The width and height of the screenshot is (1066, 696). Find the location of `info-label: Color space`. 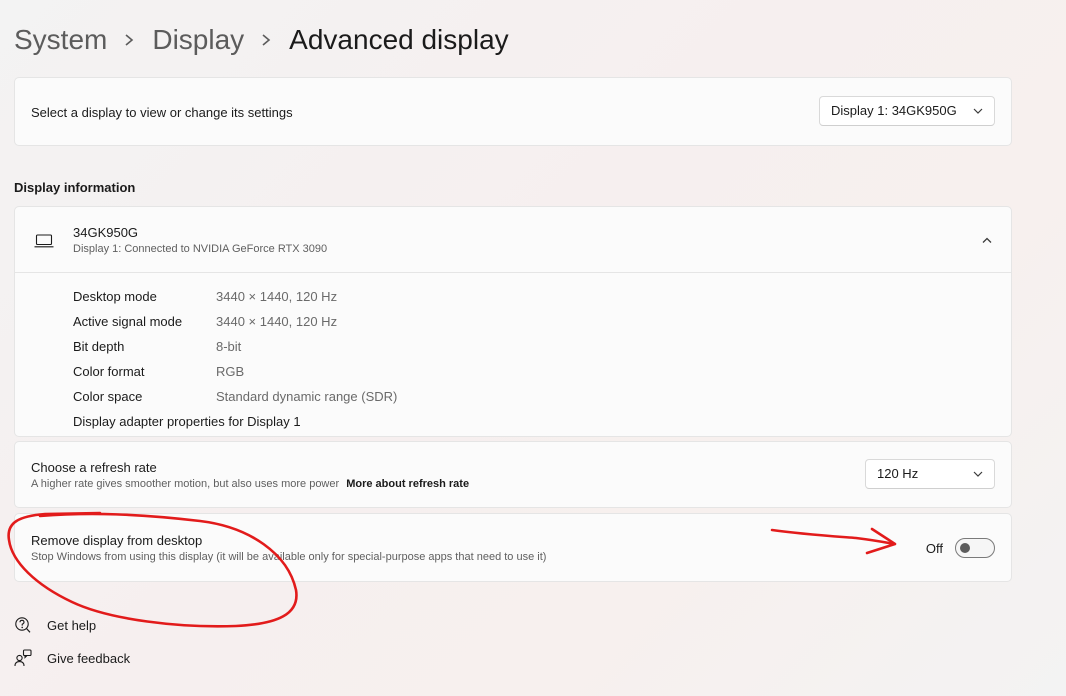

info-label: Color space is located at coordinates (108, 396).